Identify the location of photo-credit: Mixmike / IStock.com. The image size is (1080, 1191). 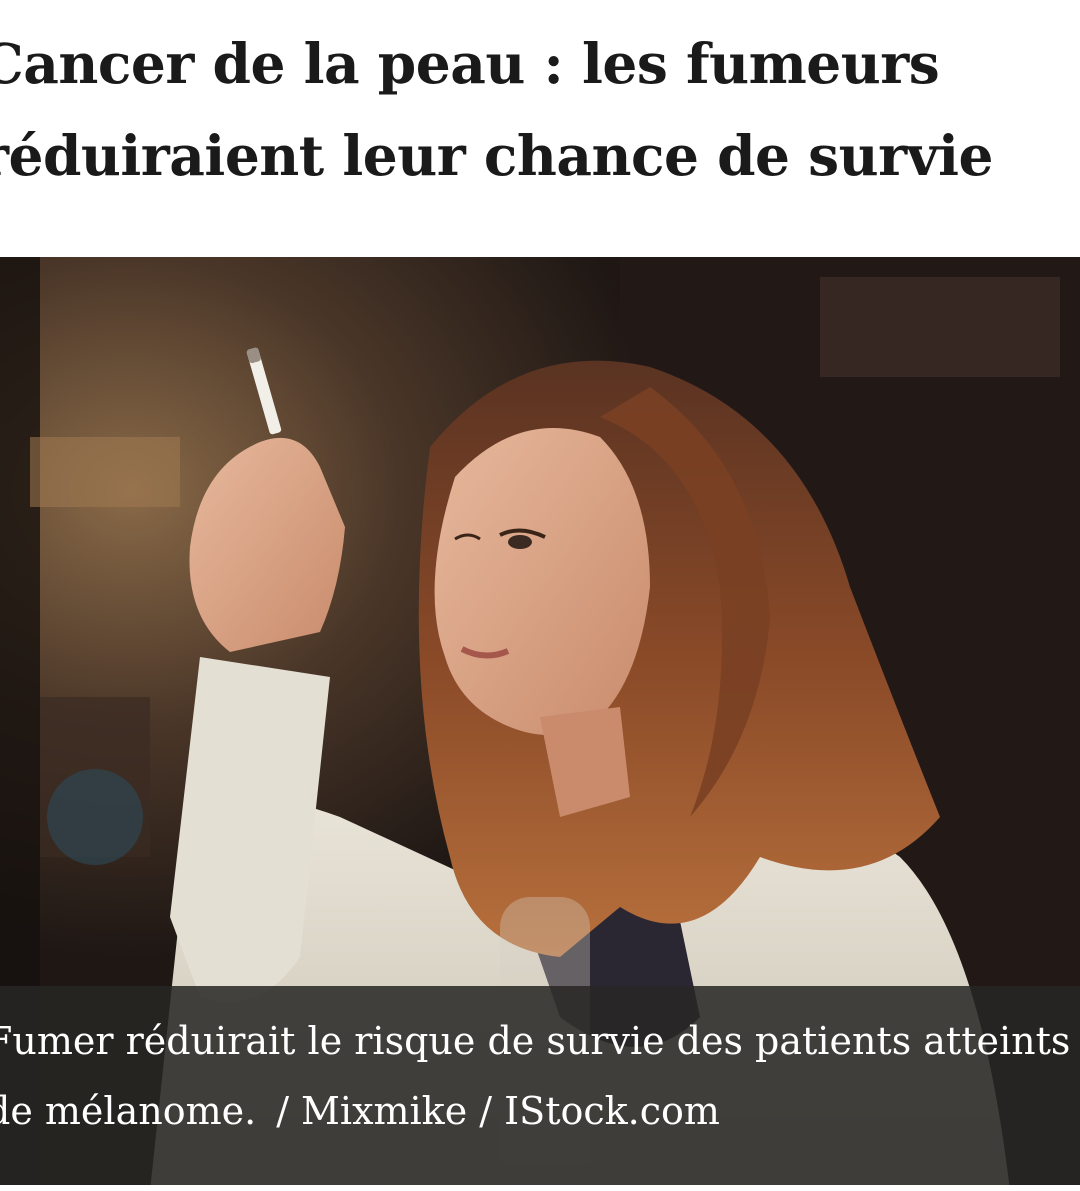
(510, 1111).